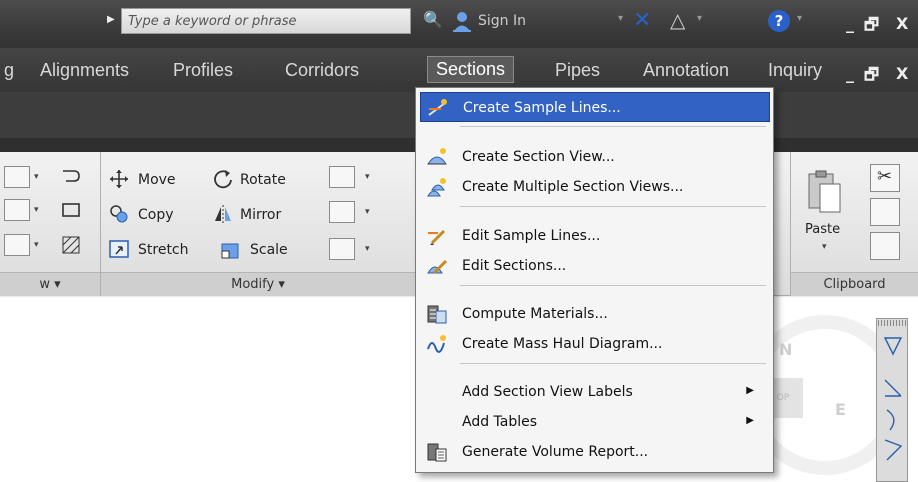 The width and height of the screenshot is (918, 482). What do you see at coordinates (50, 284) in the screenshot?
I see `draw-panel-footer: w ▾` at bounding box center [50, 284].